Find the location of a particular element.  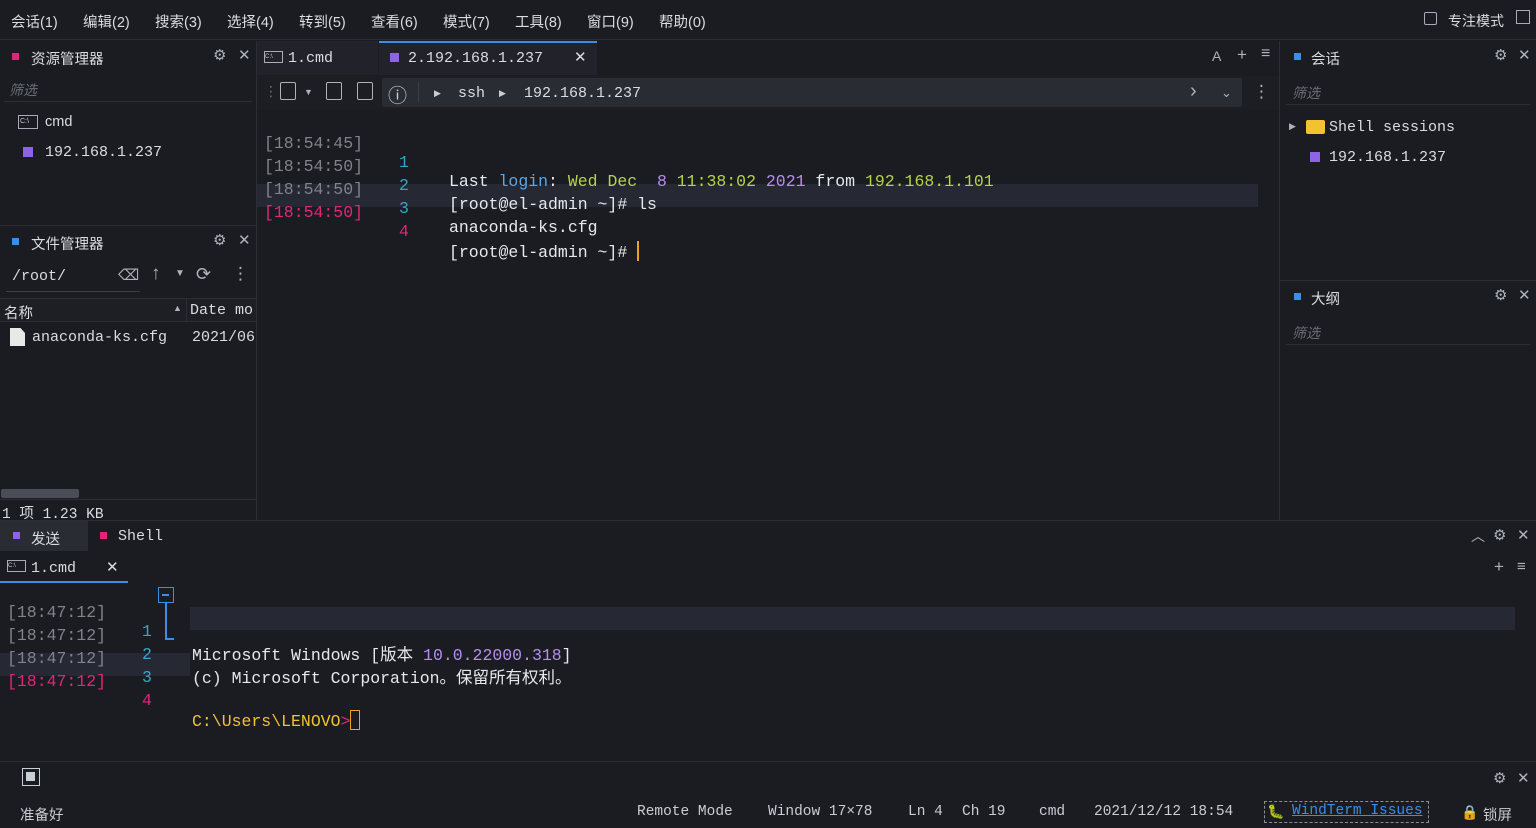

explorer-filter-input: 筛选 is located at coordinates (23, 90).